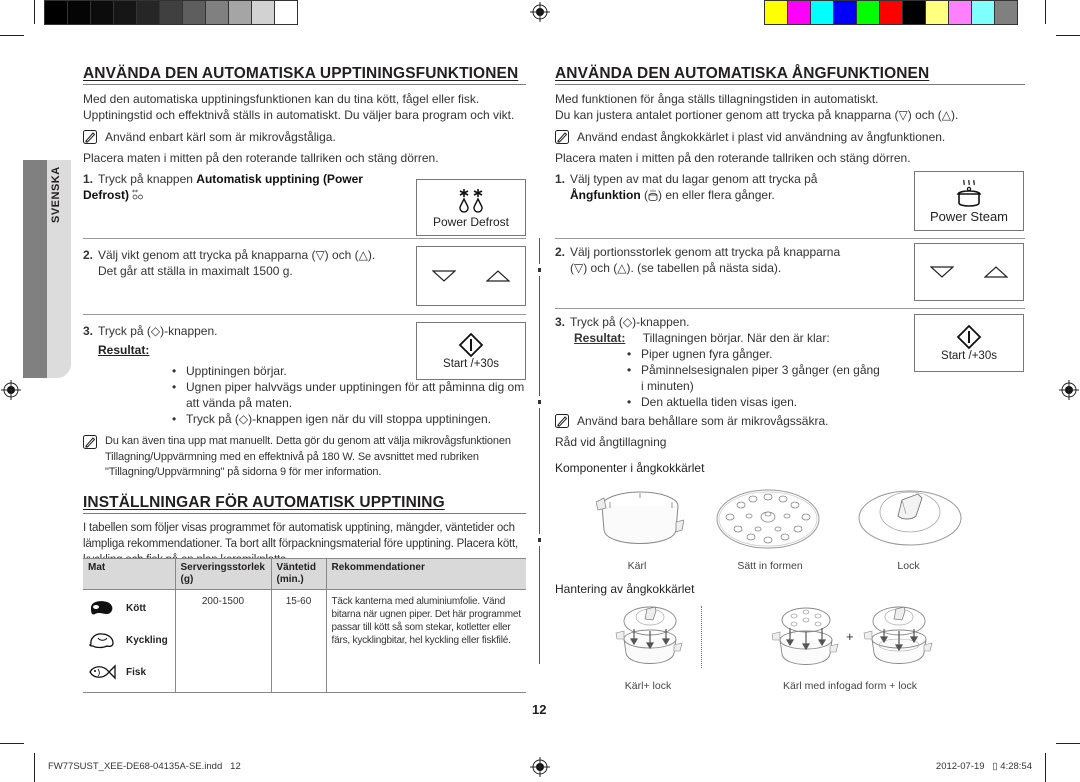 The height and width of the screenshot is (782, 1080). What do you see at coordinates (102, 672) in the screenshot?
I see `fish-icon` at bounding box center [102, 672].